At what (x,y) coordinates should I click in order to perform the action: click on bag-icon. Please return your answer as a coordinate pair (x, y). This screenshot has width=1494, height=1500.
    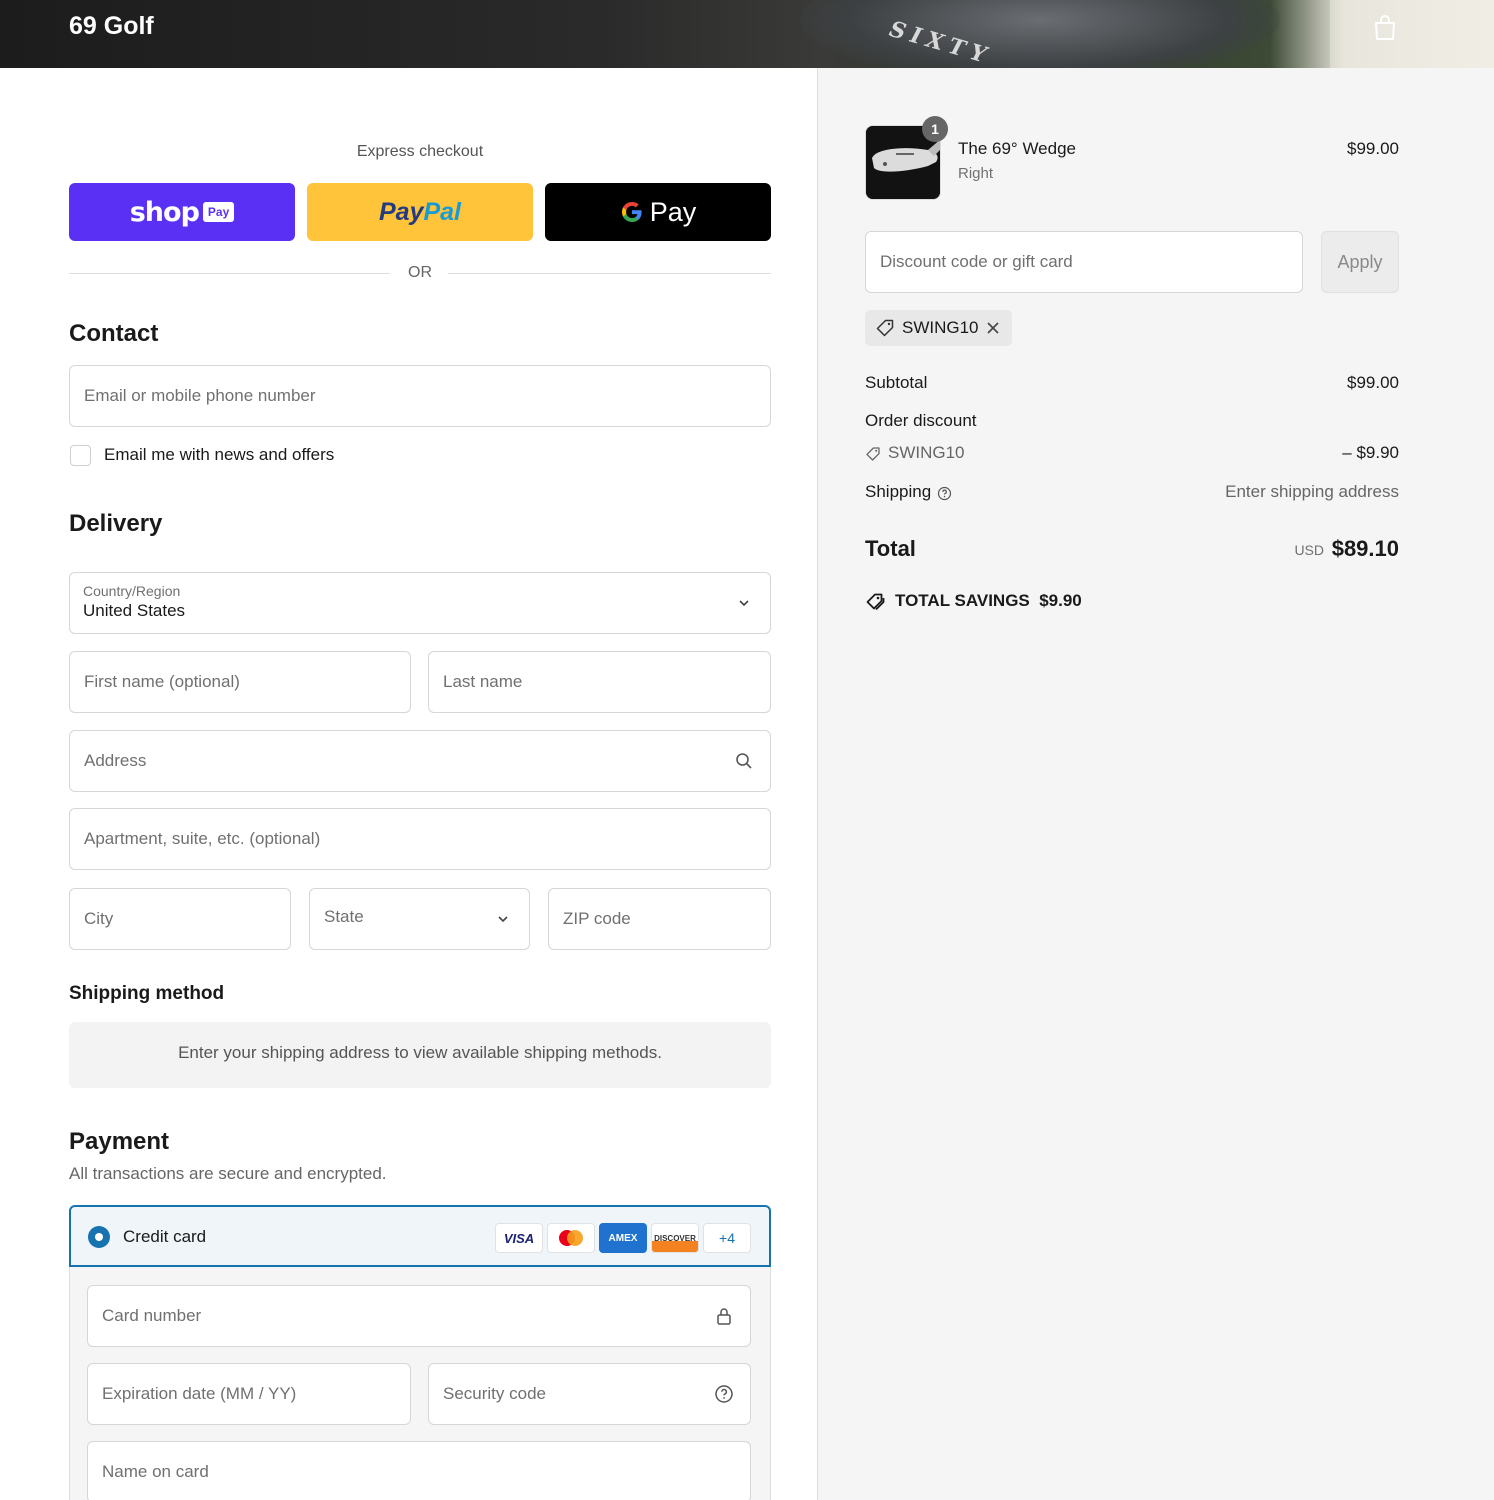
    Looking at the image, I should click on (1385, 28).